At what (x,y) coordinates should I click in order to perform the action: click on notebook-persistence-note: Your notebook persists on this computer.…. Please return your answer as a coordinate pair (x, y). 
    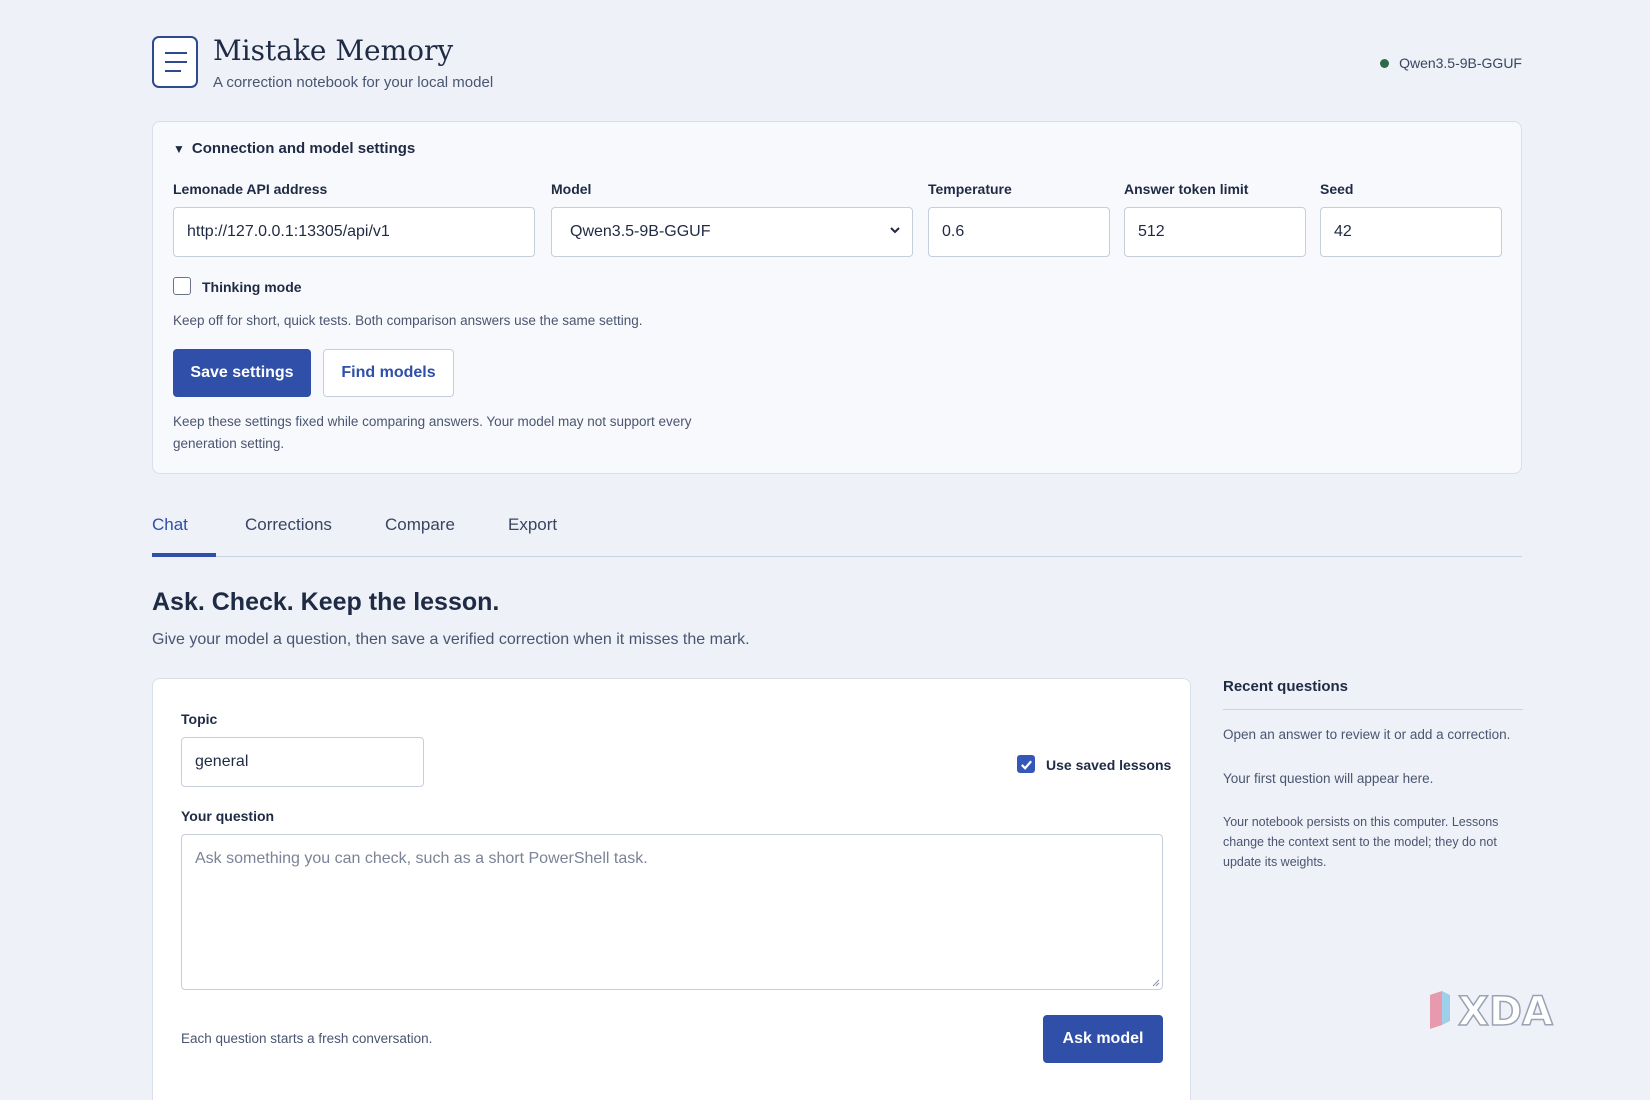
    Looking at the image, I should click on (1361, 842).